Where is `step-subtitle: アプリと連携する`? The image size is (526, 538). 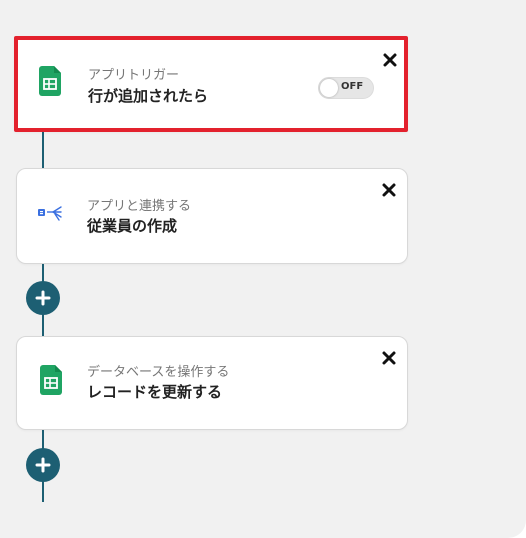 step-subtitle: アプリと連携する is located at coordinates (139, 206).